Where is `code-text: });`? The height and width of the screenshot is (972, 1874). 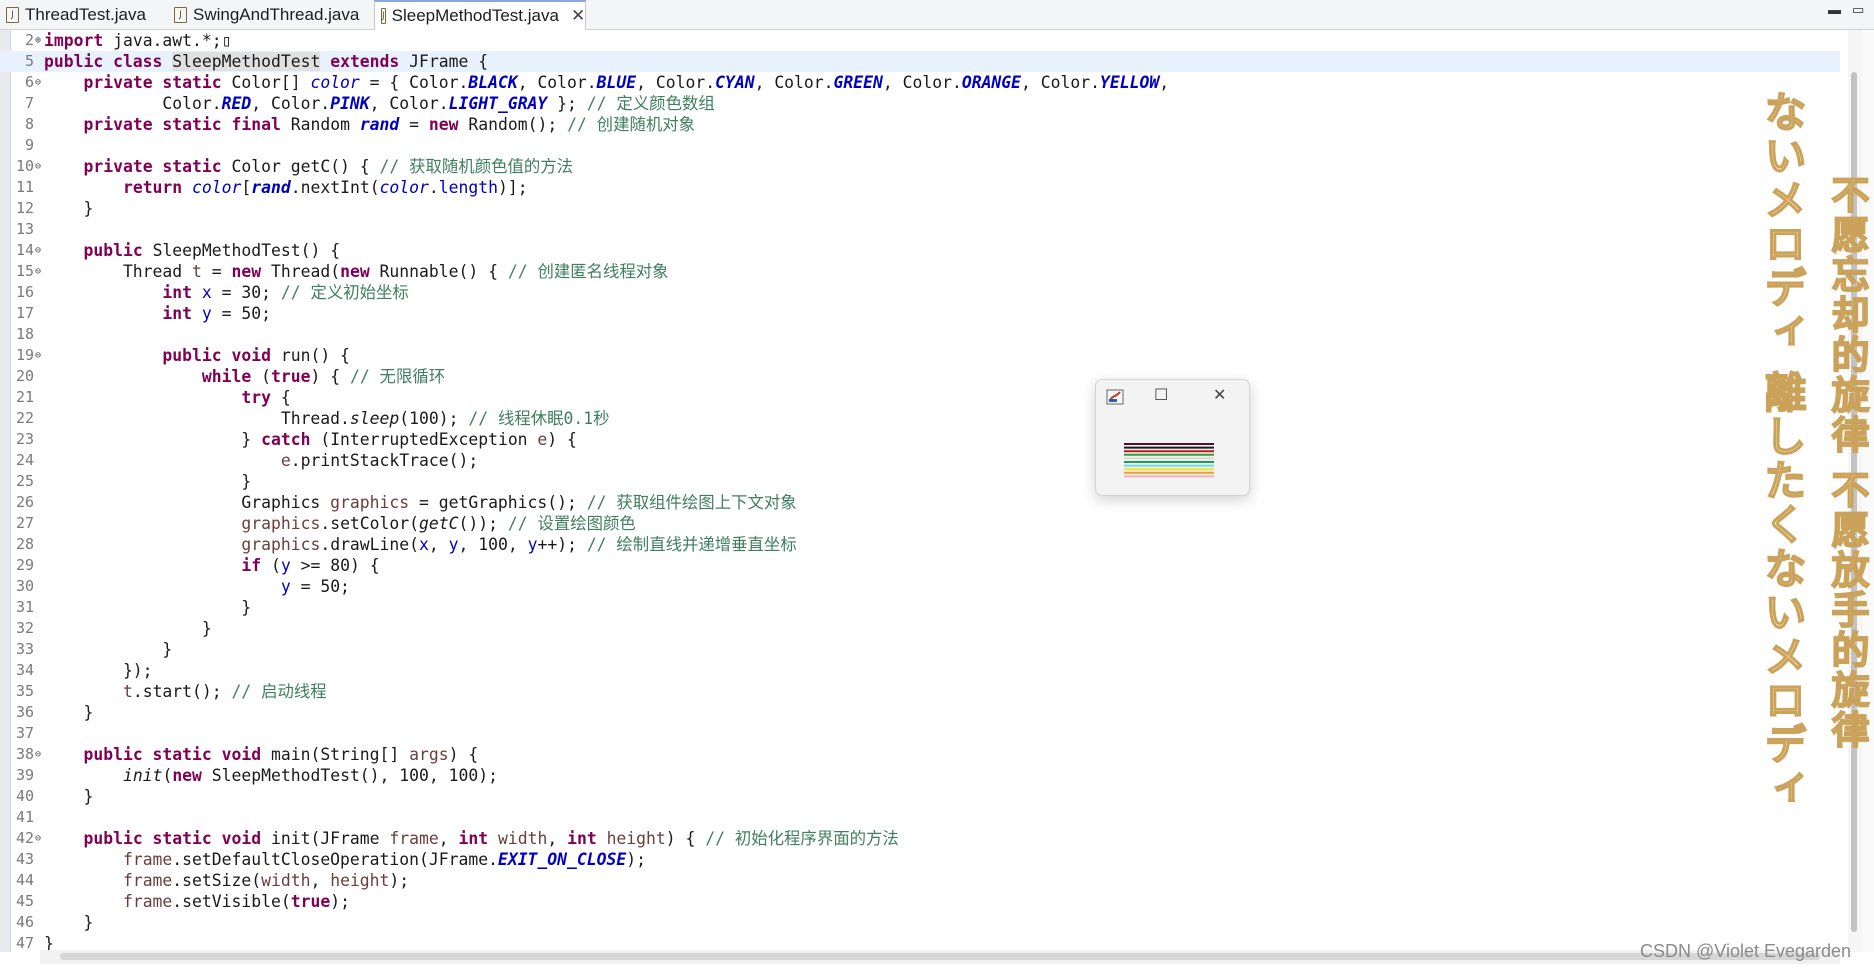
code-text: }); is located at coordinates (98, 670).